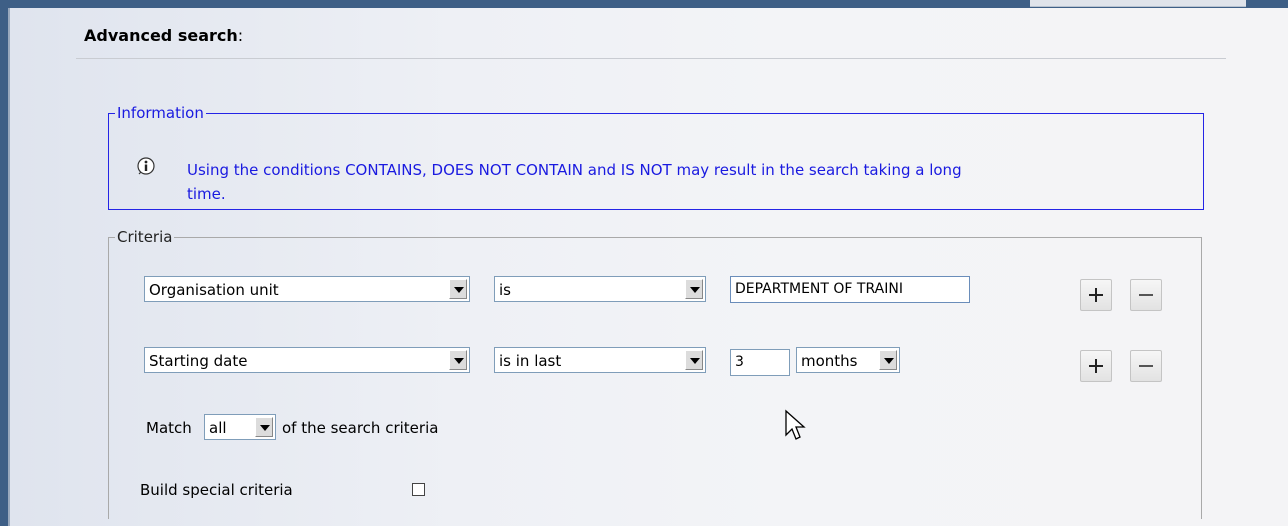 This screenshot has height=526, width=1288. What do you see at coordinates (795, 424) in the screenshot?
I see `mouse-cursor-icon` at bounding box center [795, 424].